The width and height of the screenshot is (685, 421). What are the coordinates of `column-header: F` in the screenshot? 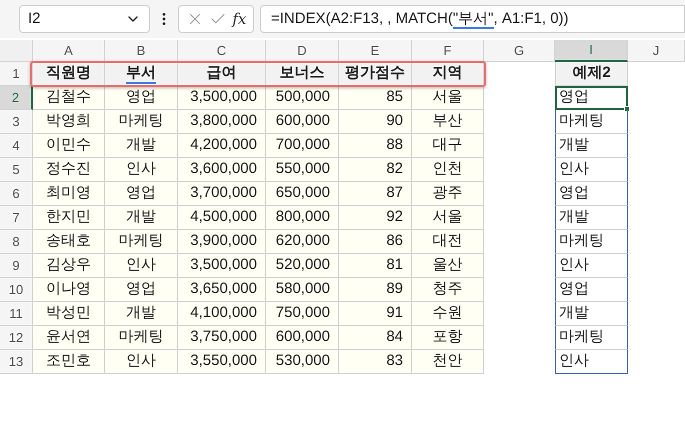 It's located at (448, 51).